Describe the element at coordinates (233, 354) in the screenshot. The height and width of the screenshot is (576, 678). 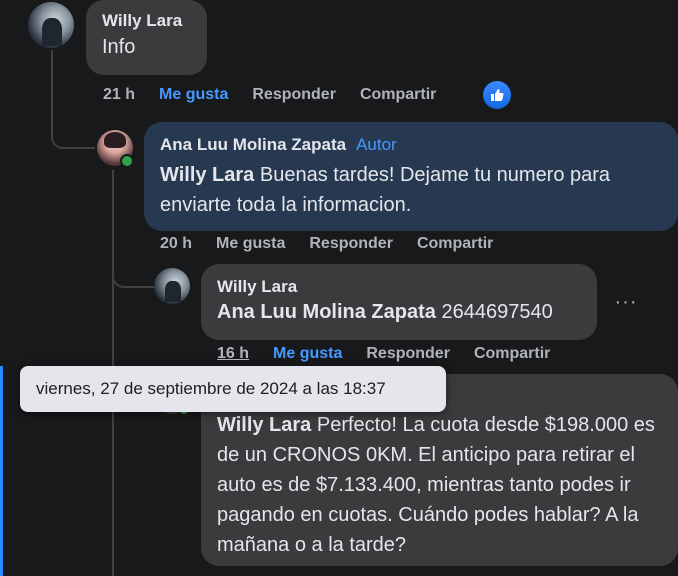
I see `comment-timestamp: 16 h` at that location.